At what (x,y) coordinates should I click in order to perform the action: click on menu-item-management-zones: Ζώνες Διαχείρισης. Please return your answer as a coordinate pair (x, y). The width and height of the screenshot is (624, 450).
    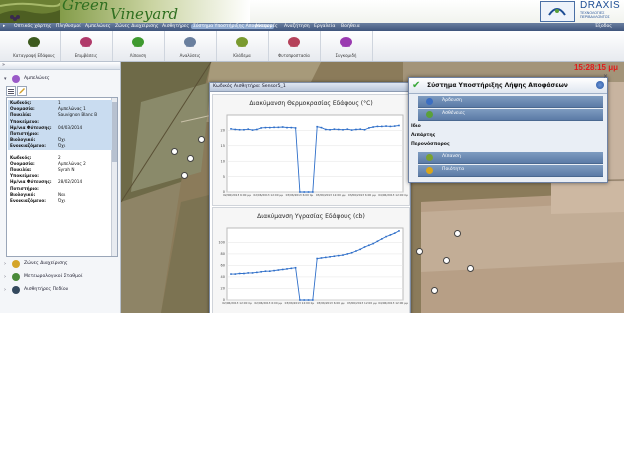
    Looking at the image, I should click on (137, 26).